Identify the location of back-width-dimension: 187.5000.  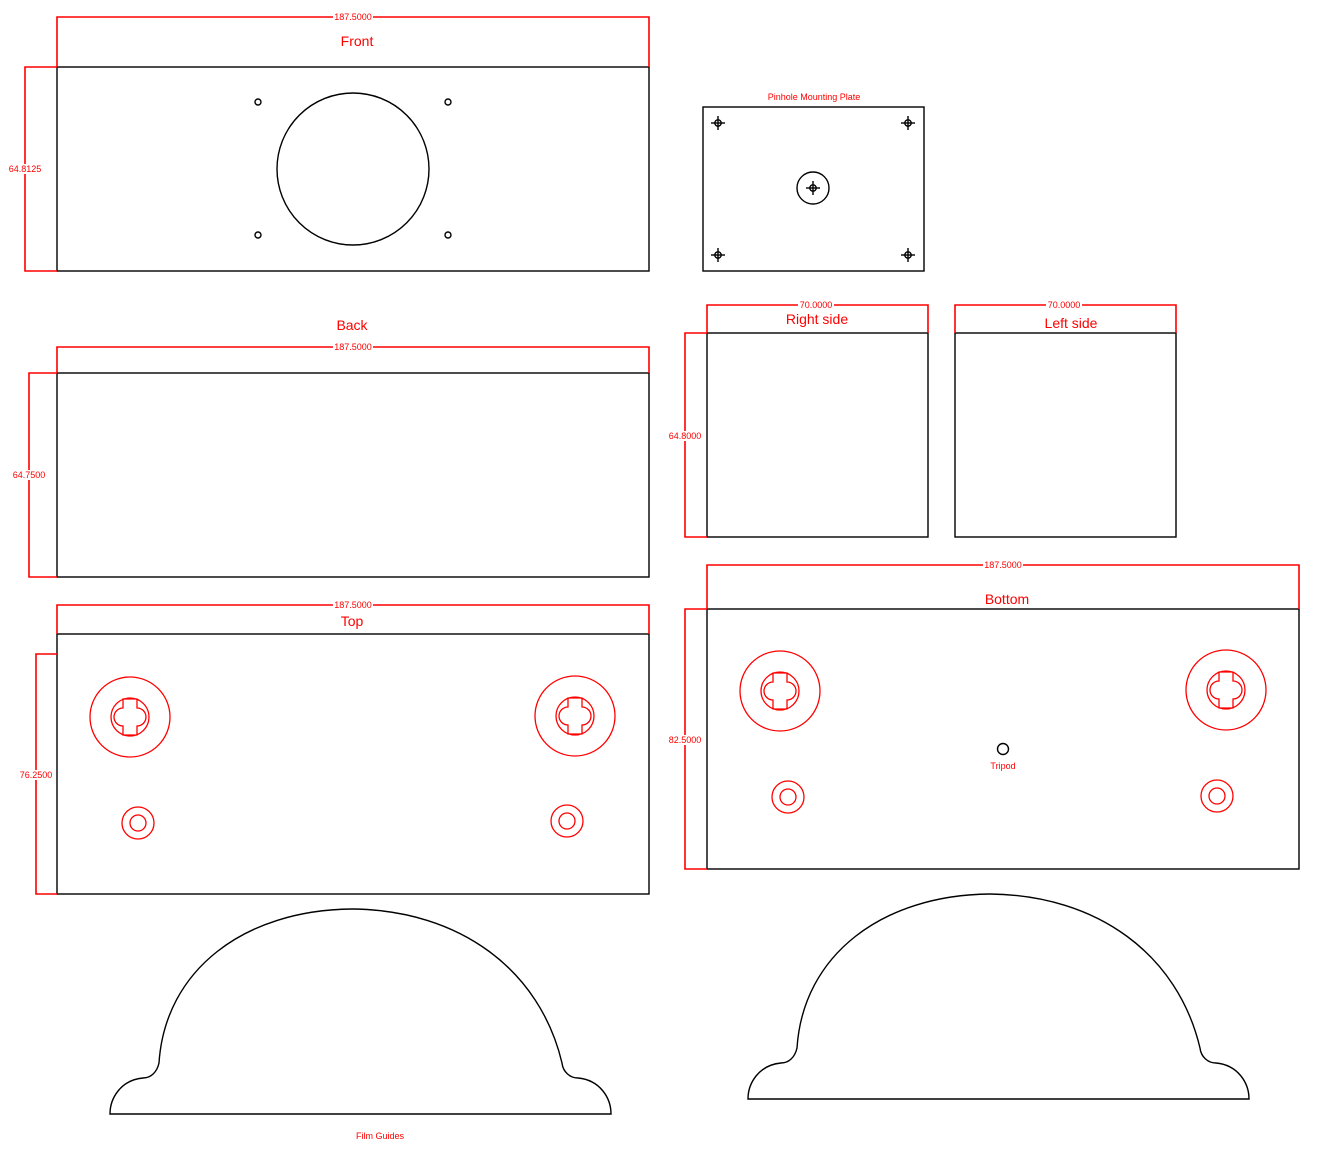
(353, 347).